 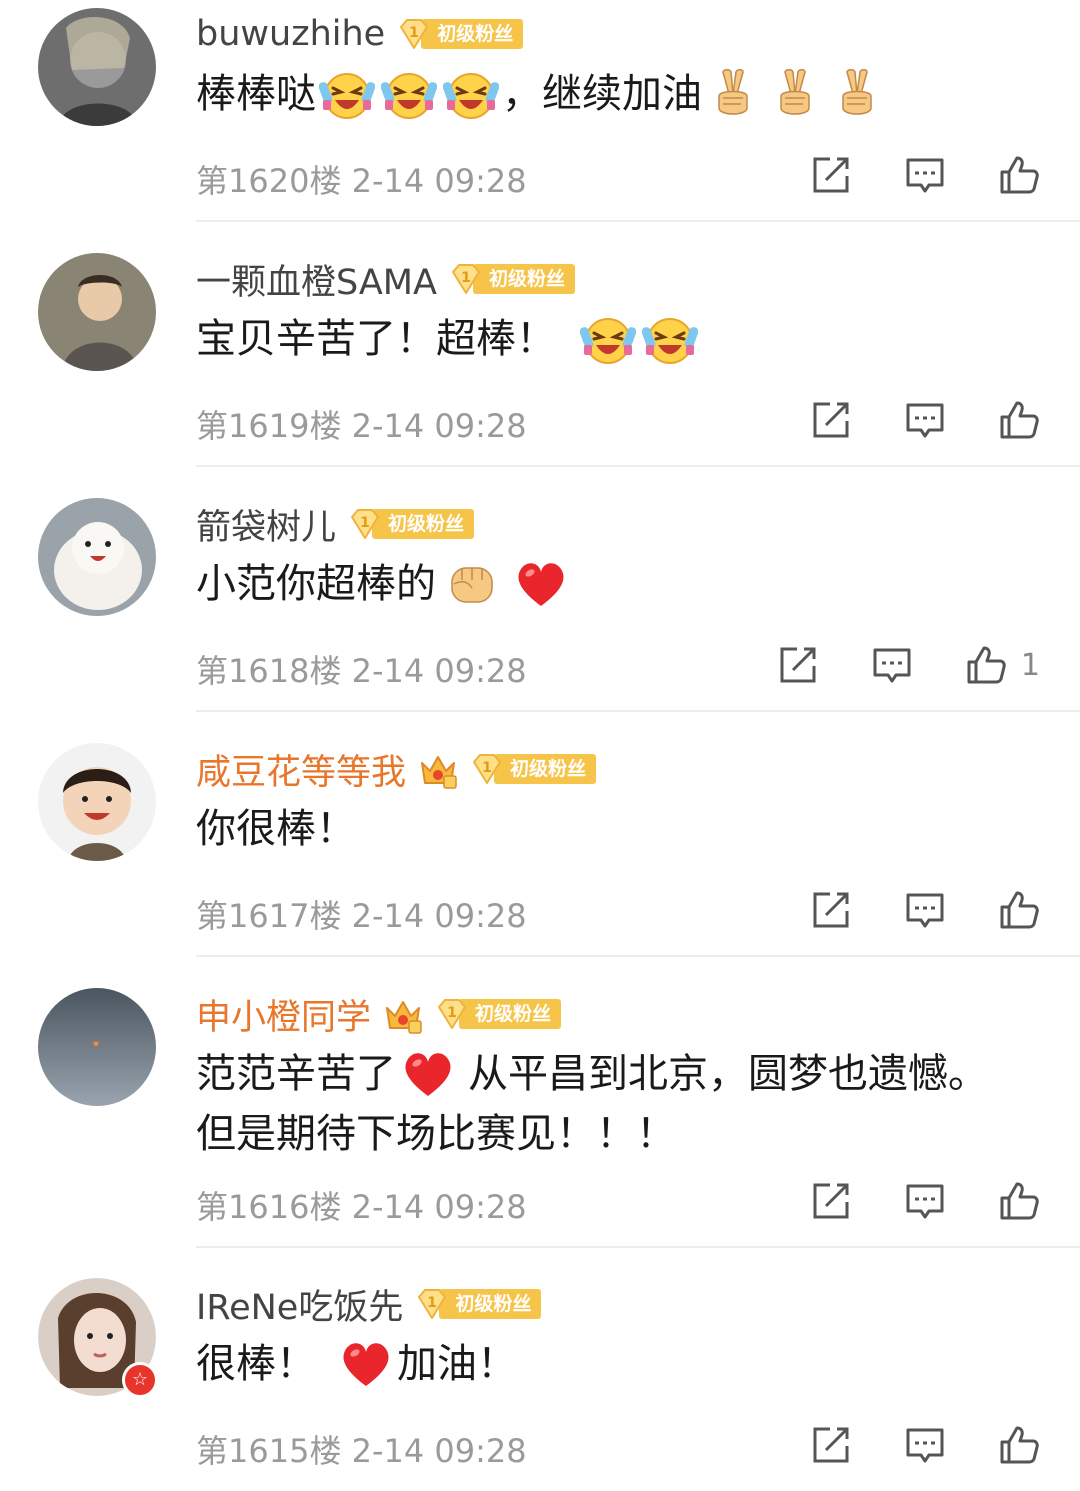 I want to click on comment-text-segment: ，继续加油, so click(x=602, y=94).